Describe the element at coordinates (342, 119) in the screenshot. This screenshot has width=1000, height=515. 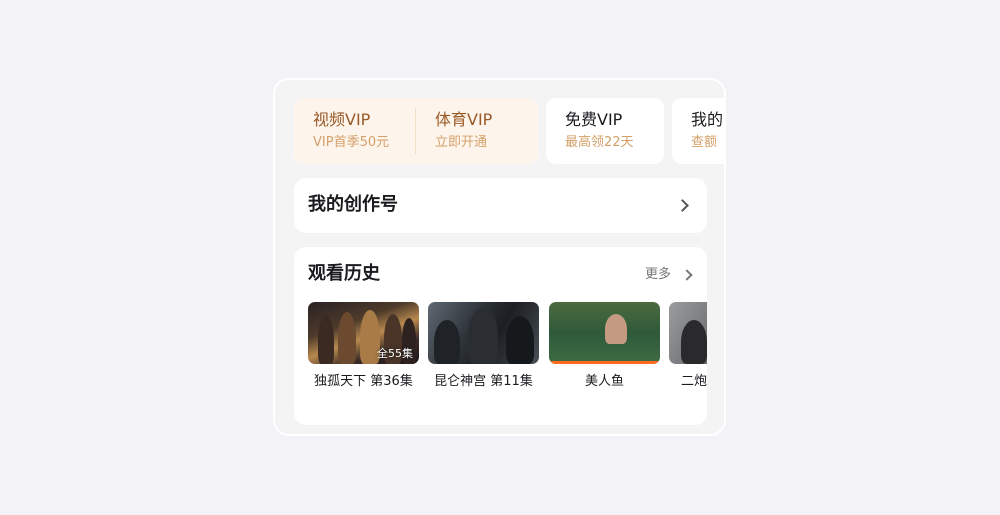
I see `video-vip-title: 视频VIP` at that location.